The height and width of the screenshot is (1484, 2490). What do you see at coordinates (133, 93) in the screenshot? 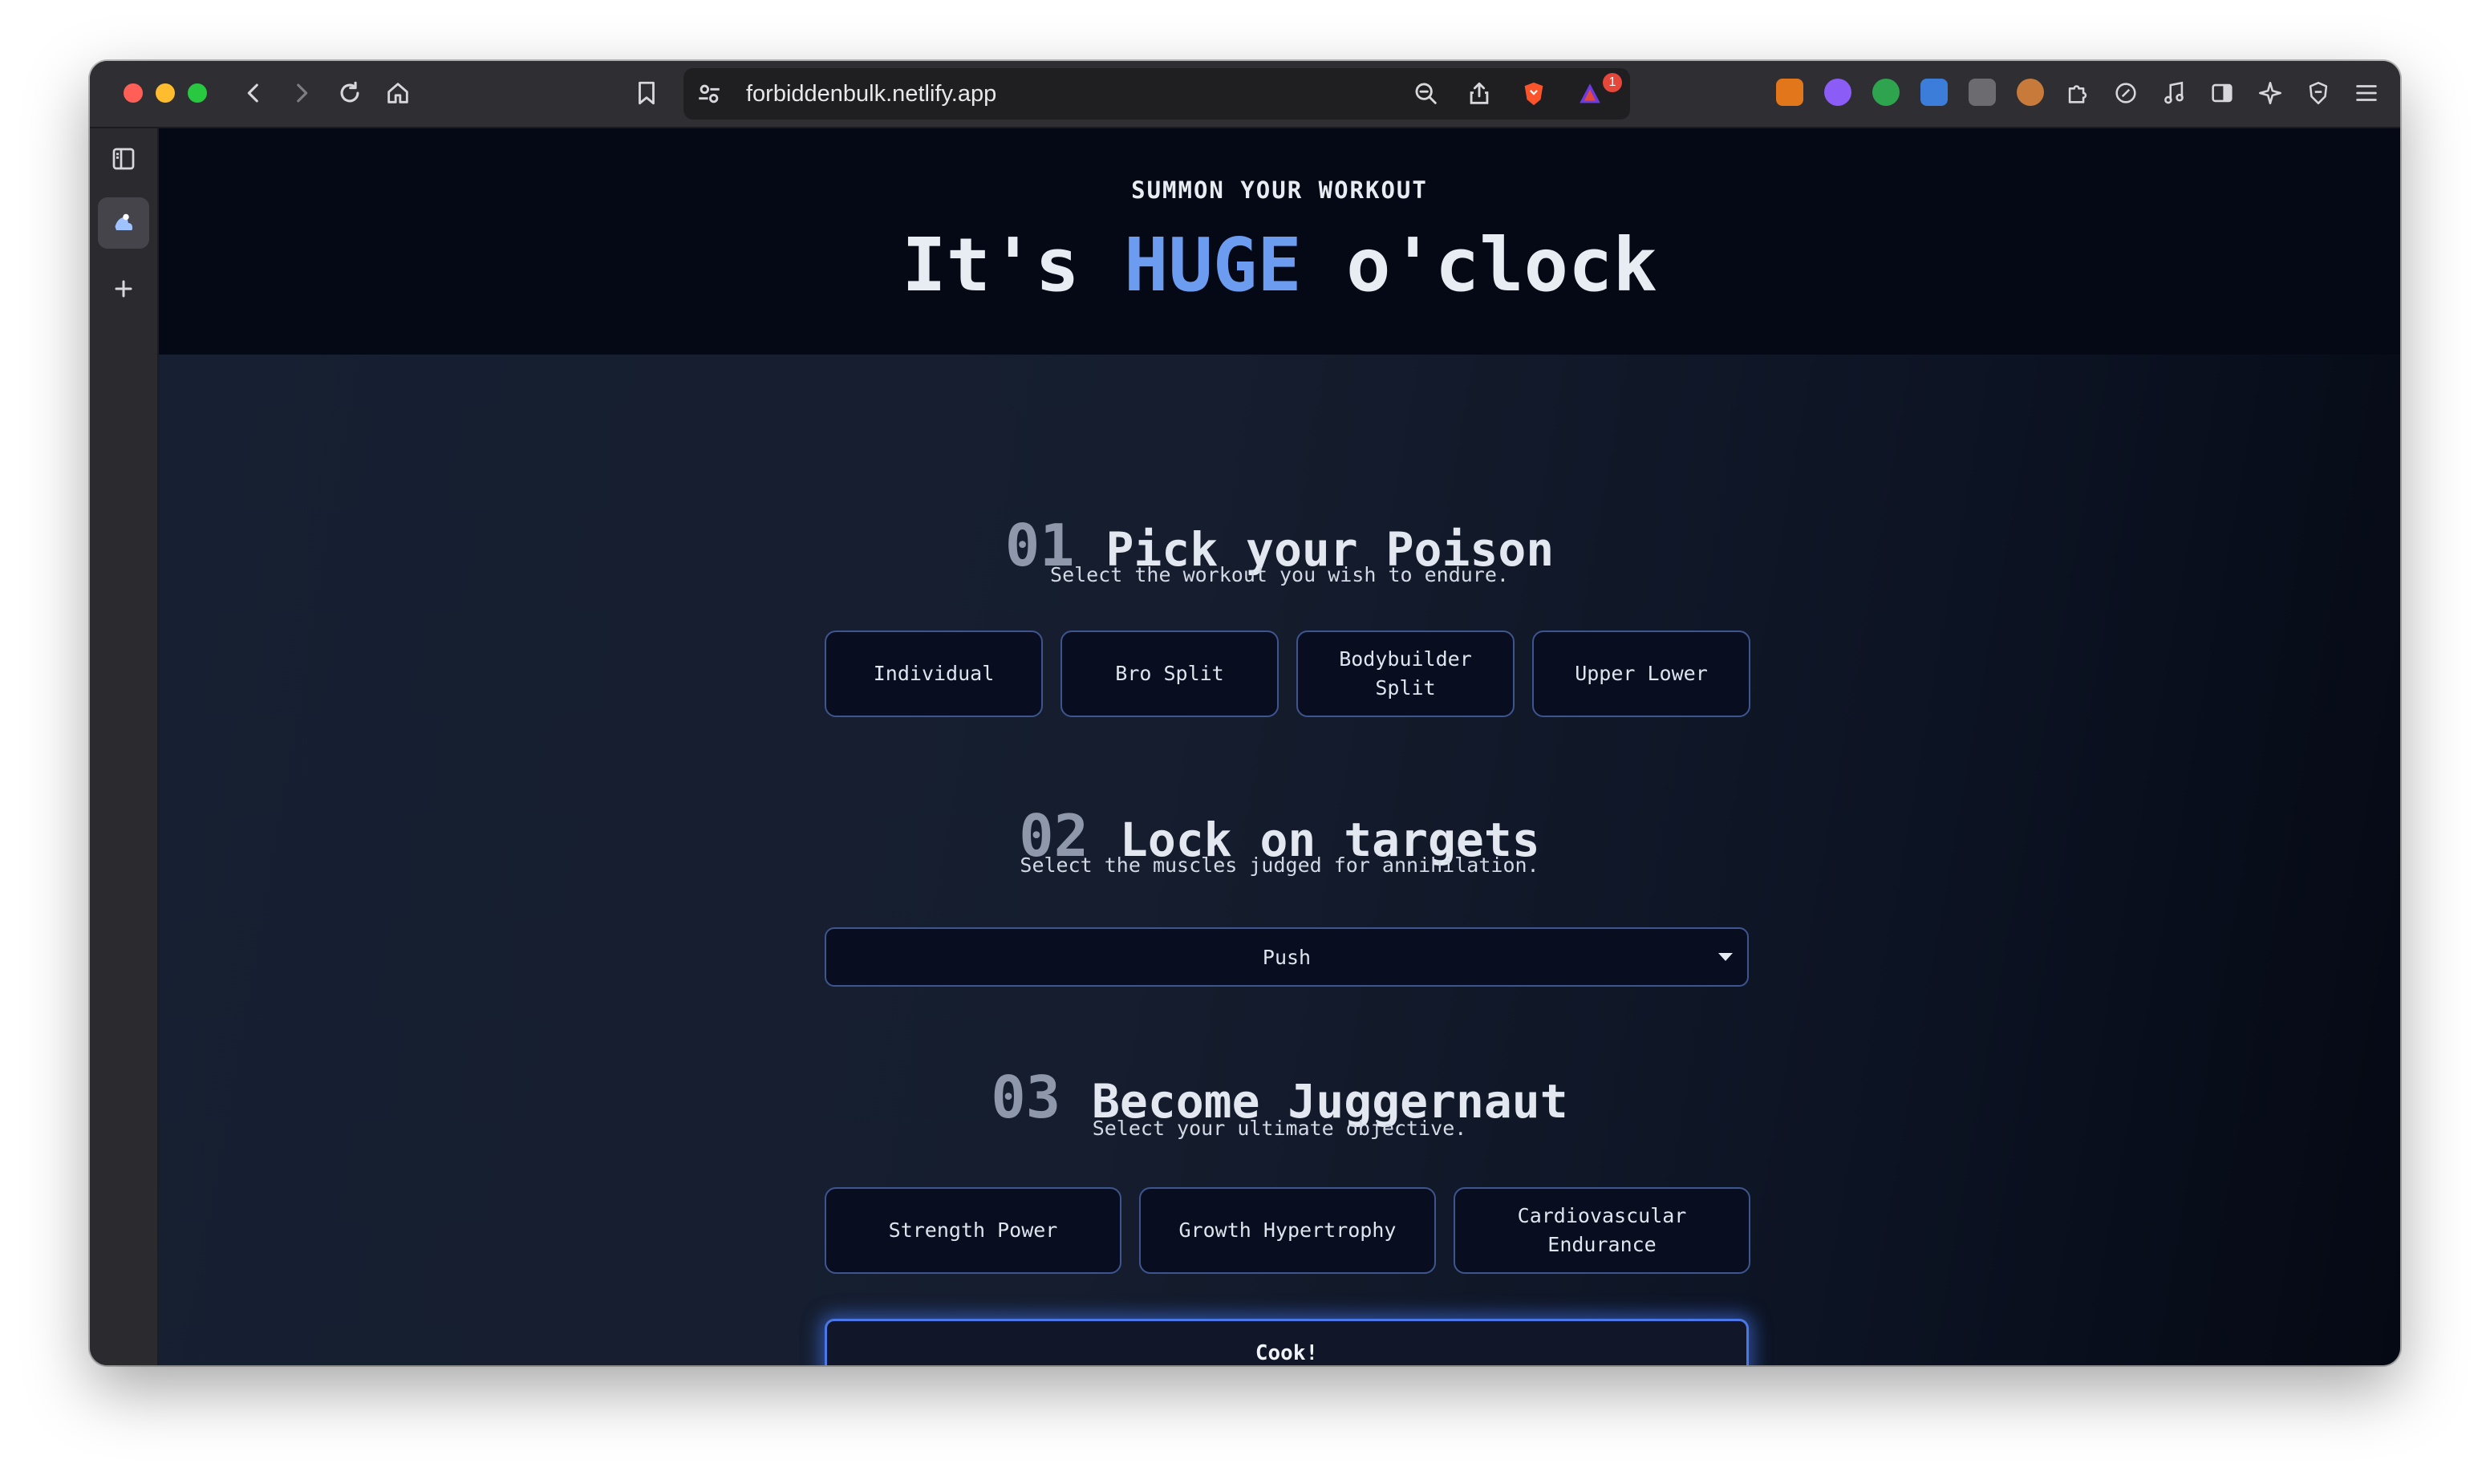
I see `close-window-button` at bounding box center [133, 93].